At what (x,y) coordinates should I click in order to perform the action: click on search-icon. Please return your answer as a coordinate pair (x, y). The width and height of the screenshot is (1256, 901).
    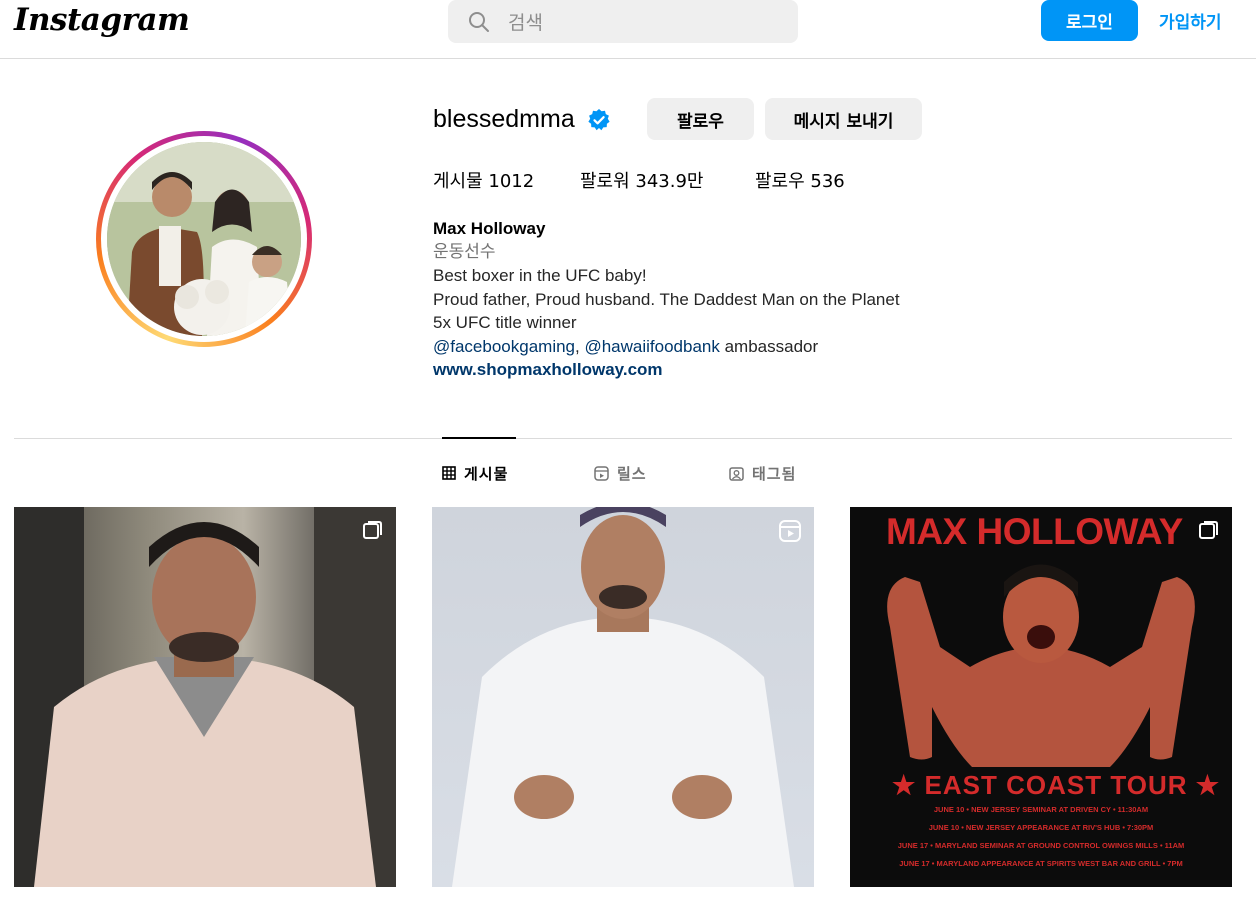
    Looking at the image, I should click on (479, 22).